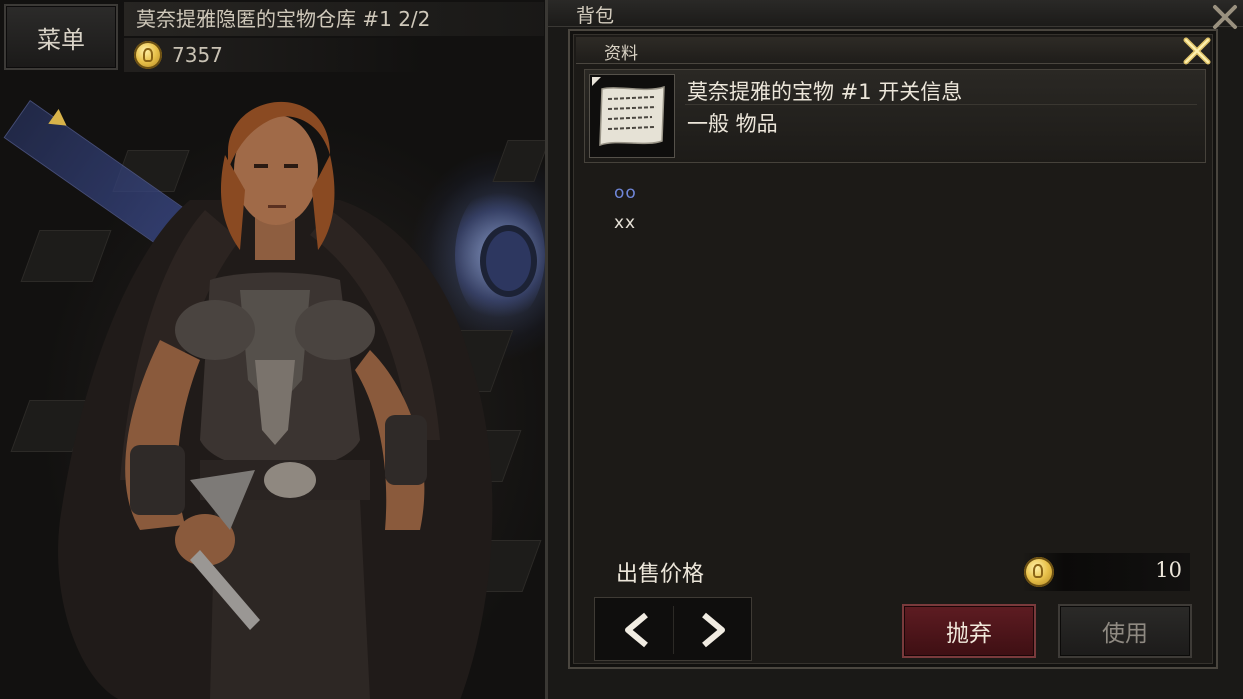  Describe the element at coordinates (825, 92) in the screenshot. I see `item-name: 莫奈提雅的宝物 #1 开关信息` at that location.